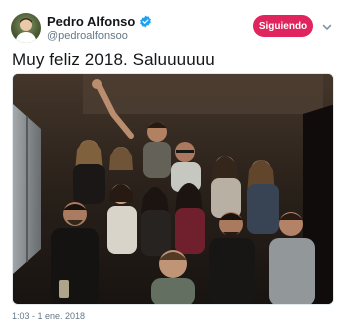 The width and height of the screenshot is (350, 329). What do you see at coordinates (26, 28) in the screenshot?
I see `avatar` at bounding box center [26, 28].